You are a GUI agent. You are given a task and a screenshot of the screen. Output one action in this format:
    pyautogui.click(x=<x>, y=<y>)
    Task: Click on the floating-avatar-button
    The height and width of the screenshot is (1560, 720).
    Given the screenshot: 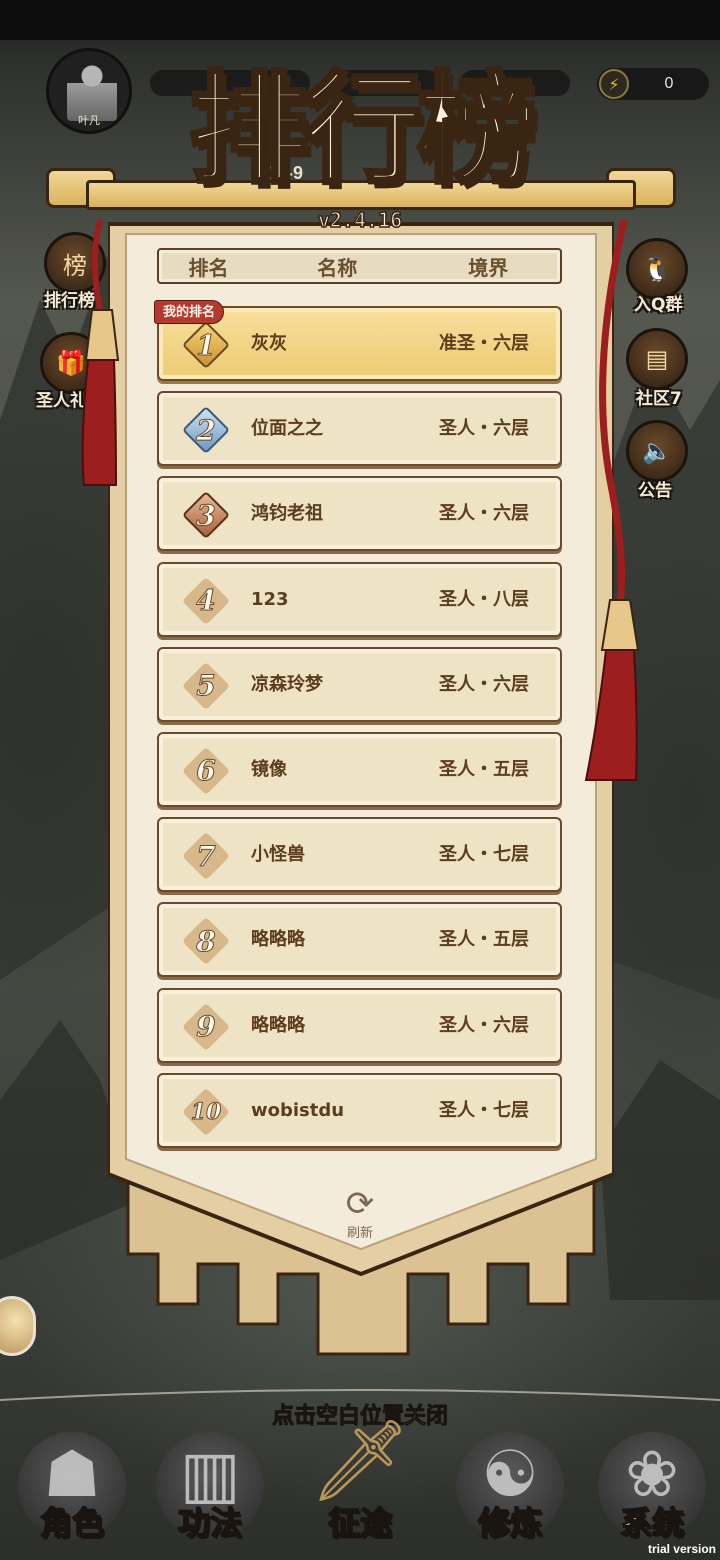 What is the action you would take?
    pyautogui.click(x=18, y=1326)
    